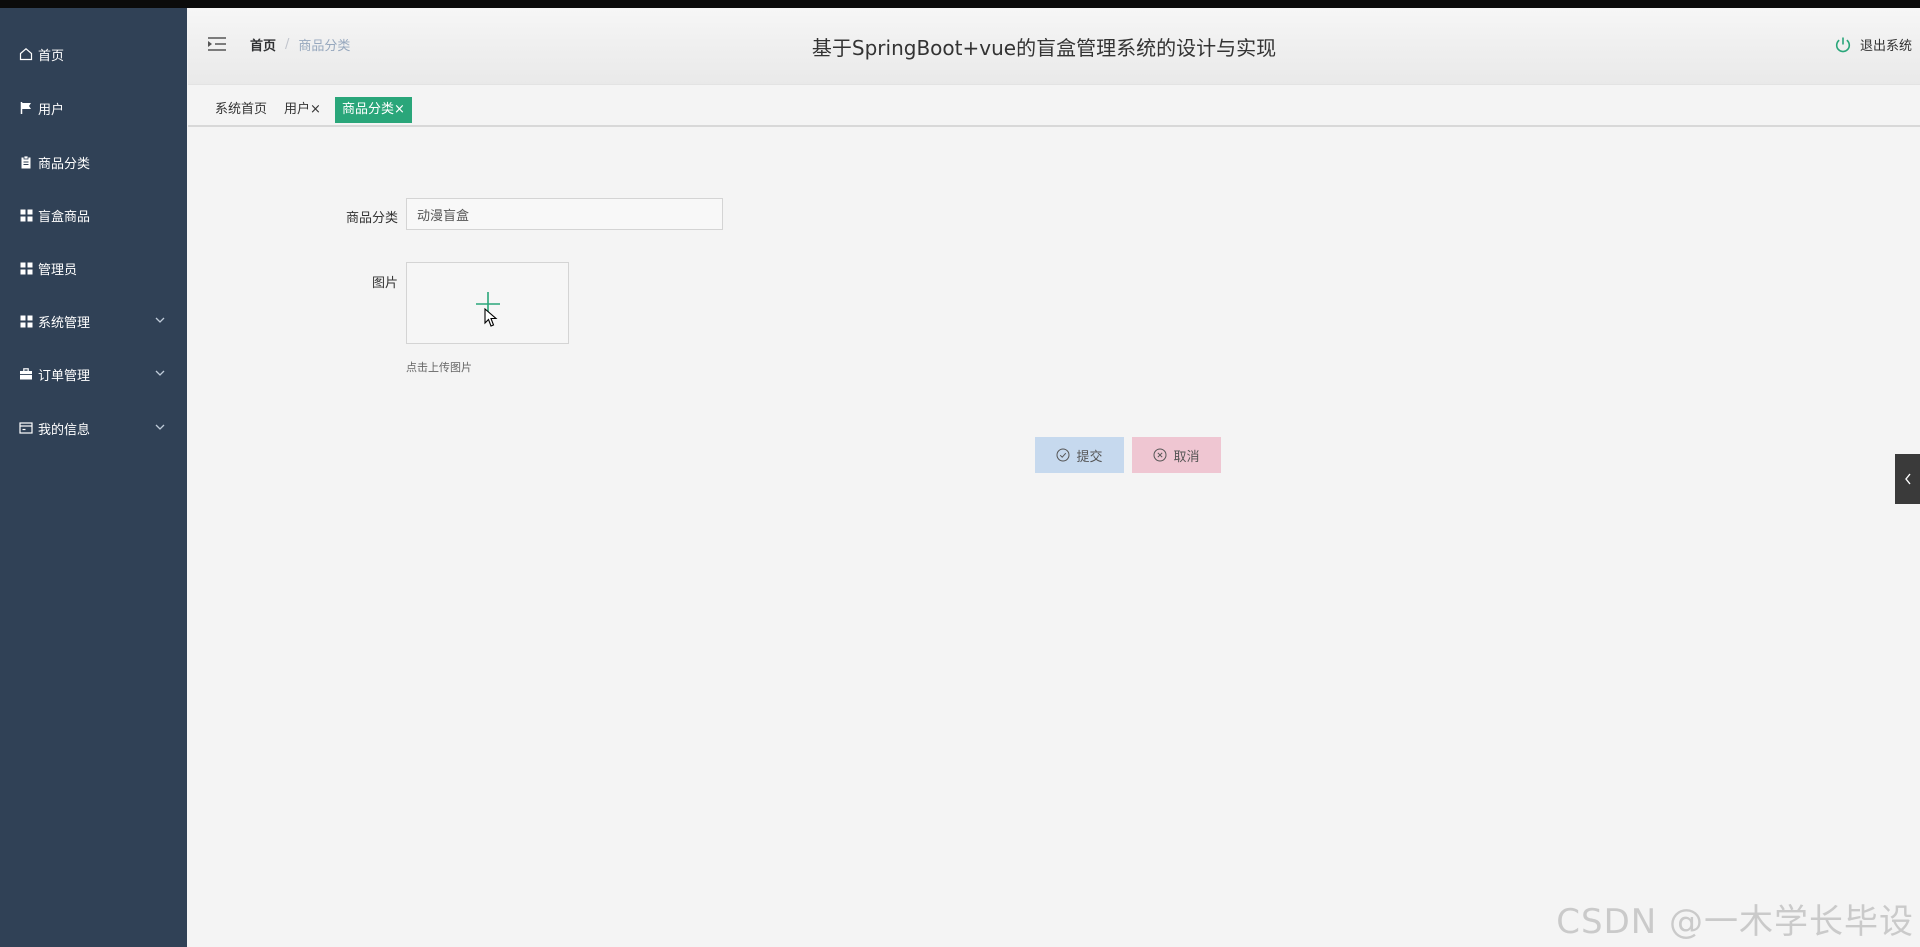 This screenshot has width=1920, height=947. Describe the element at coordinates (64, 430) in the screenshot. I see `sidebar-item-label: 我的信息` at that location.